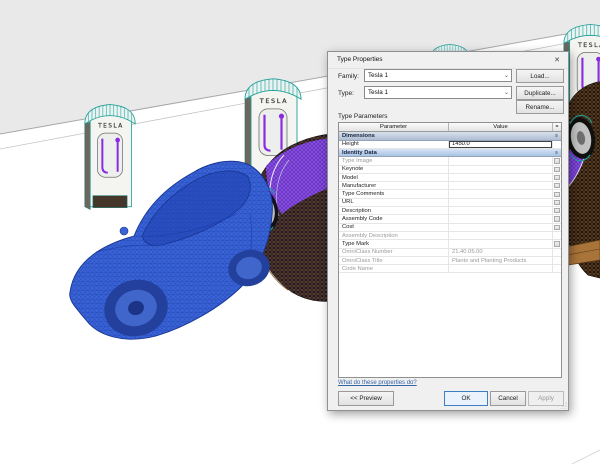  I want to click on family-value: Tesla 1, so click(378, 75).